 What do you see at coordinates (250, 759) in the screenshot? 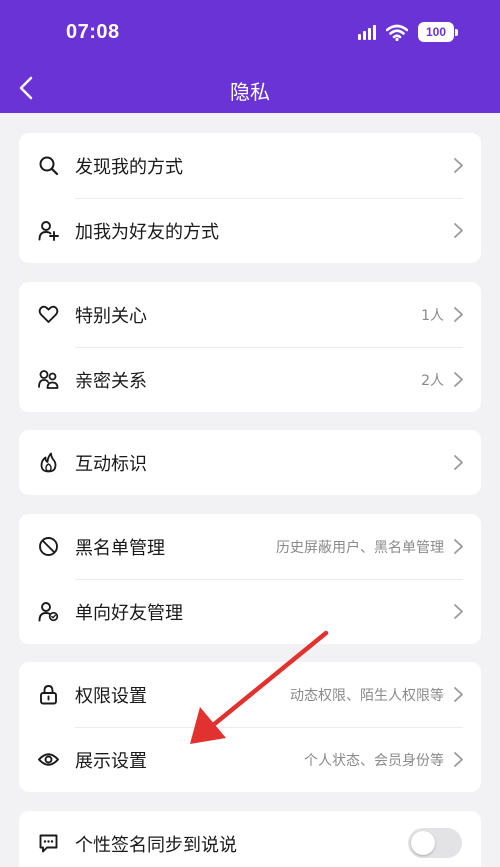
I see `row-display-settings: 展示设置 个人状态、会员身份等` at bounding box center [250, 759].